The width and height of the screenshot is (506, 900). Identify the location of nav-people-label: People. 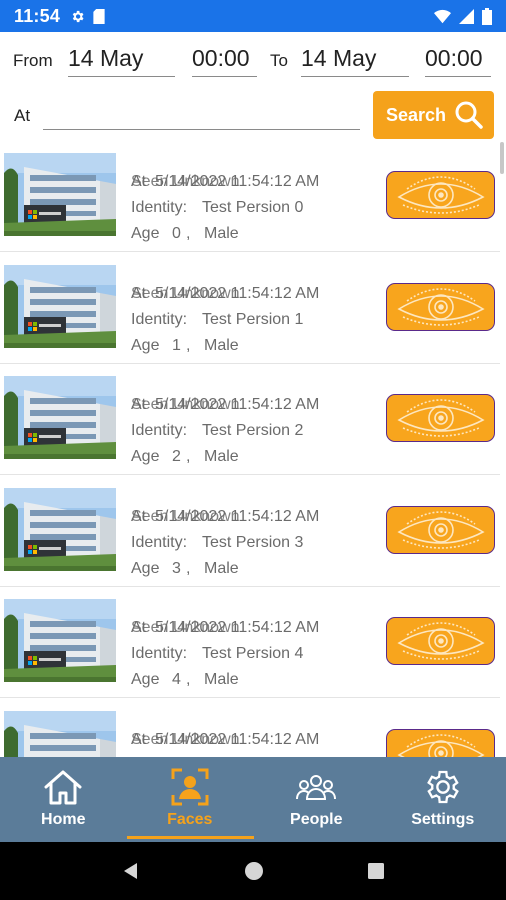
(316, 819).